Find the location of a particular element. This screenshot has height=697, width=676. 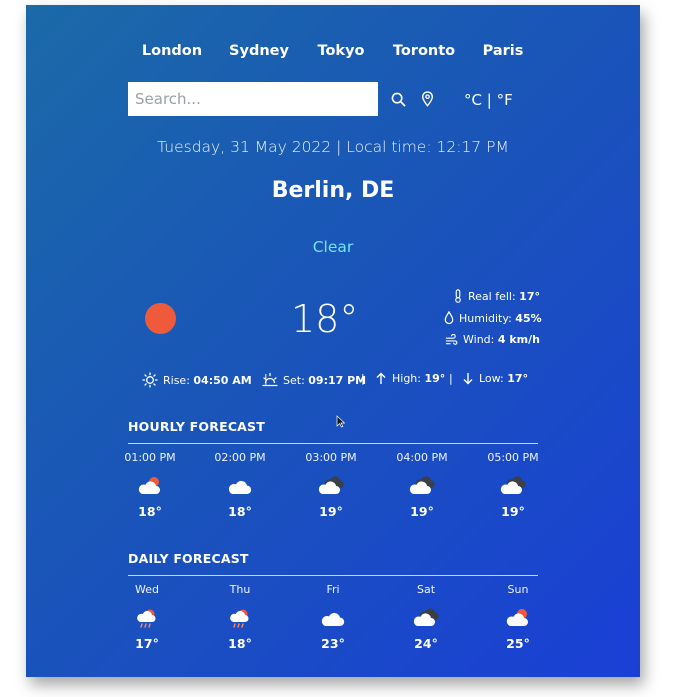

humidity-value: 45% is located at coordinates (528, 318).